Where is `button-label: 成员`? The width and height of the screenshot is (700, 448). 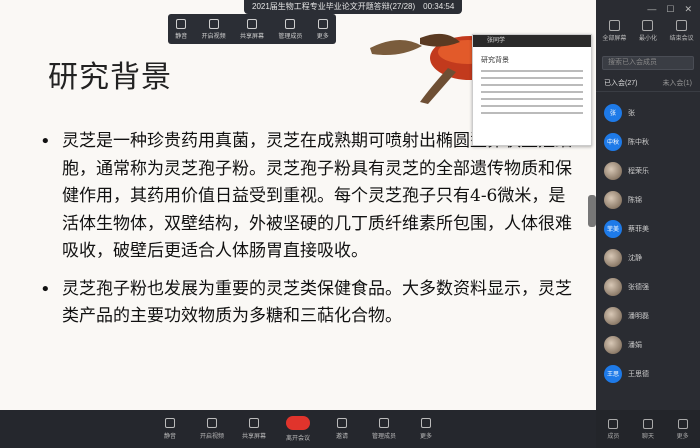 button-label: 成员 is located at coordinates (613, 436).